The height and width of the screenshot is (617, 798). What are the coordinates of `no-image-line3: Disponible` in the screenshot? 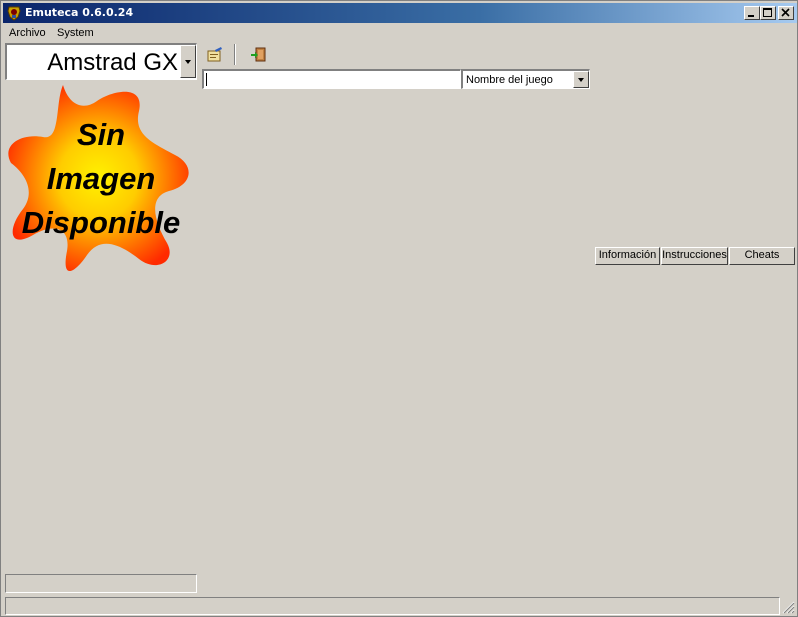 It's located at (101, 222).